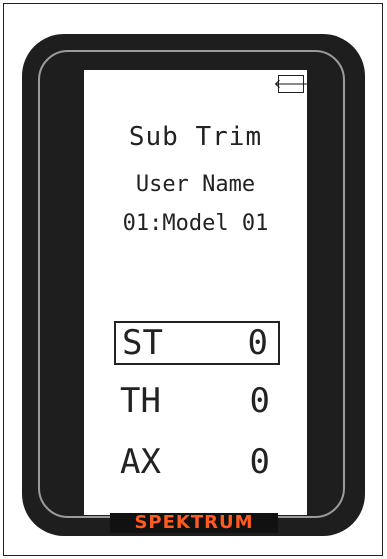 The height and width of the screenshot is (559, 387). Describe the element at coordinates (140, 401) in the screenshot. I see `channel-label: TH` at that location.